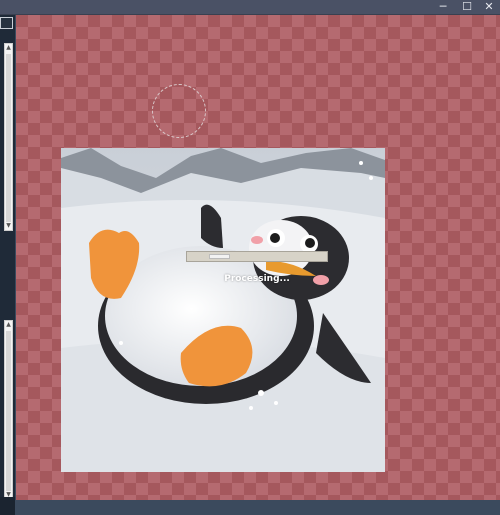 The width and height of the screenshot is (500, 515). I want to click on close-button: ✕, so click(489, 7).